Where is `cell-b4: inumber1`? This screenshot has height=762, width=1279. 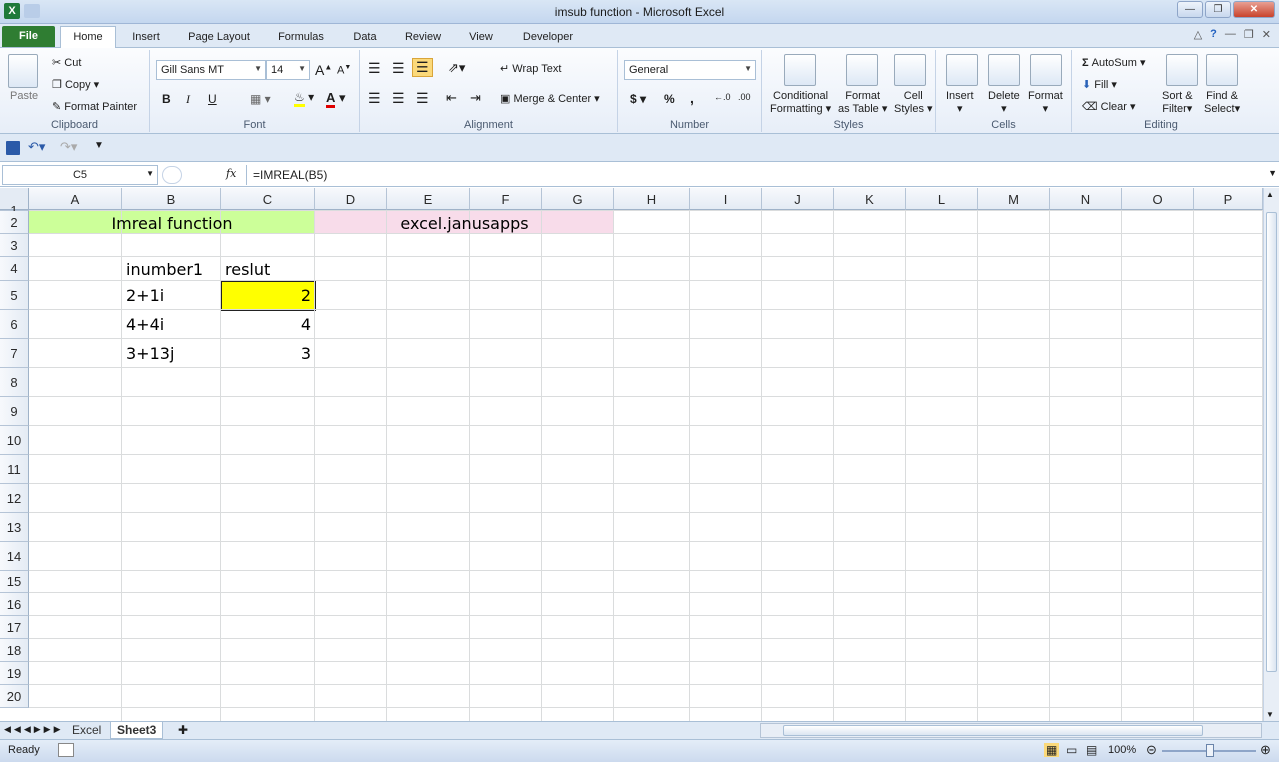
cell-b4: inumber1 is located at coordinates (171, 269).